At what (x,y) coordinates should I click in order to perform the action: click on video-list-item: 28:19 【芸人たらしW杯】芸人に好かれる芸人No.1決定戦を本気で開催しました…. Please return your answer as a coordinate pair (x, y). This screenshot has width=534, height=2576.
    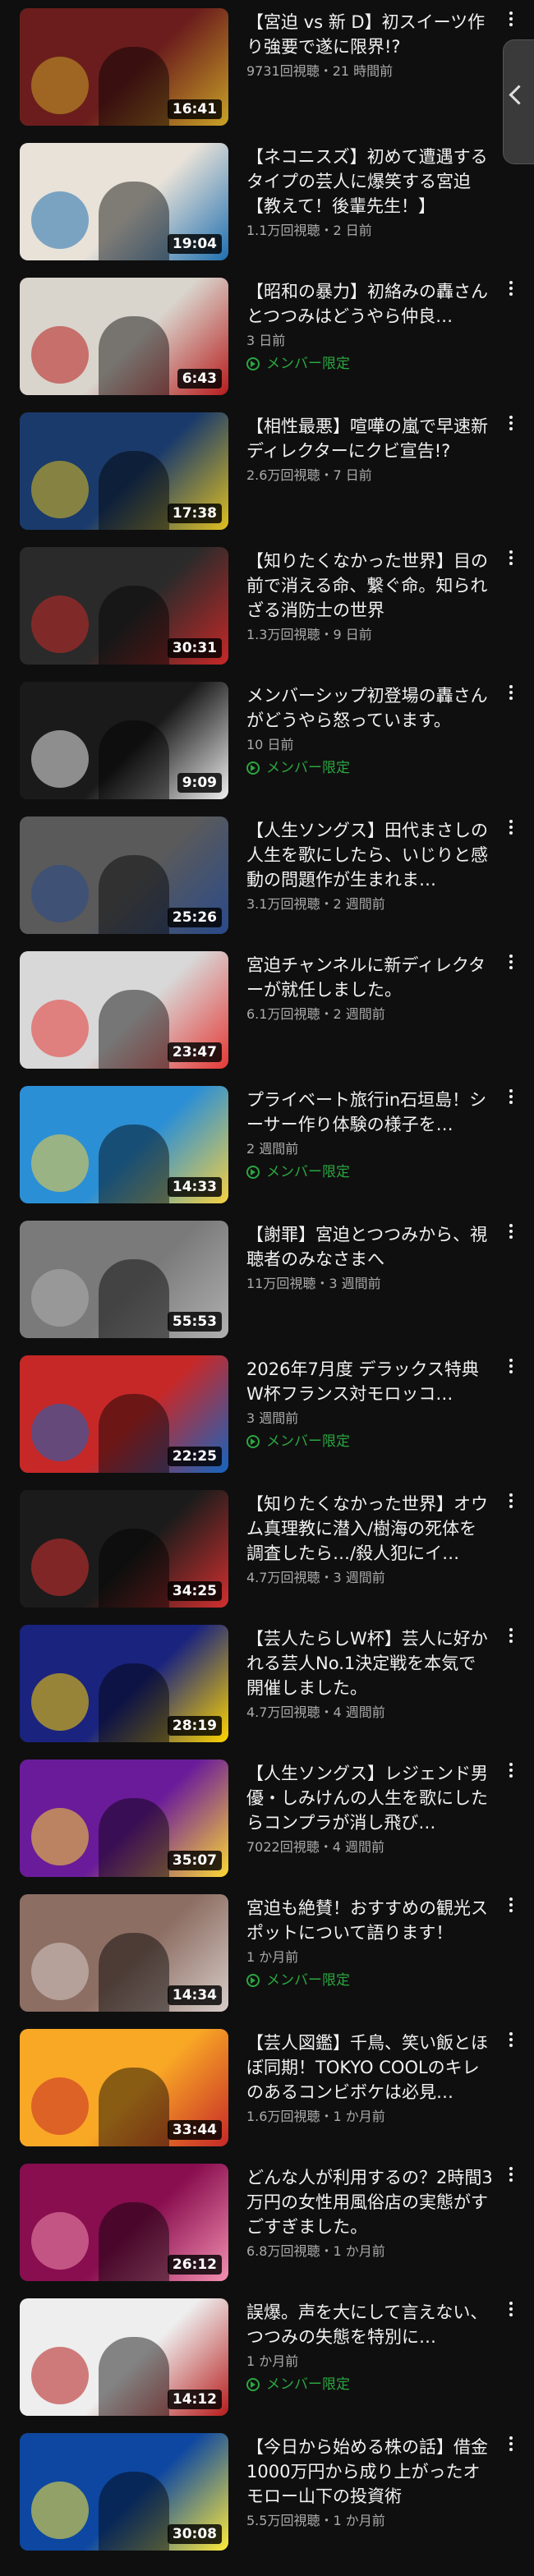
    Looking at the image, I should click on (267, 1684).